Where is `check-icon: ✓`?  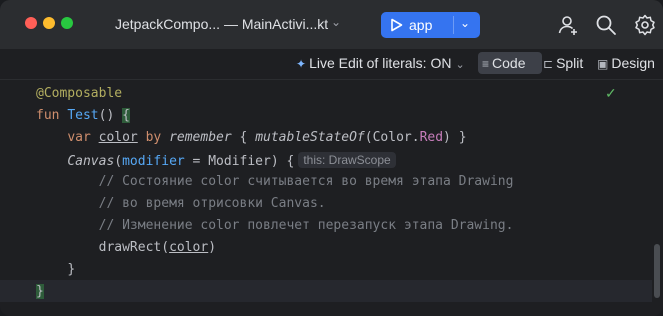 check-icon: ✓ is located at coordinates (611, 93).